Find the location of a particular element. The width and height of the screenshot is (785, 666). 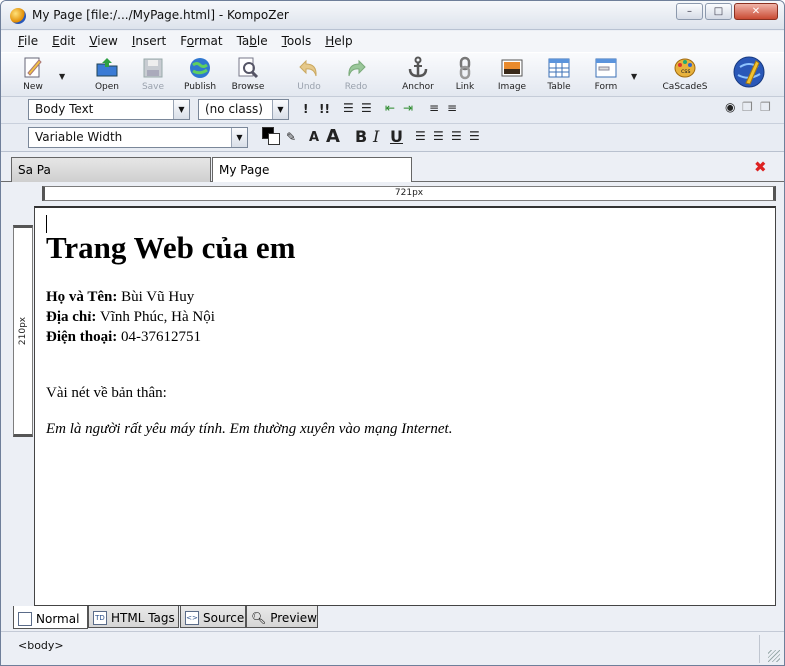

position-absolute-icon: ◉ is located at coordinates (730, 107).